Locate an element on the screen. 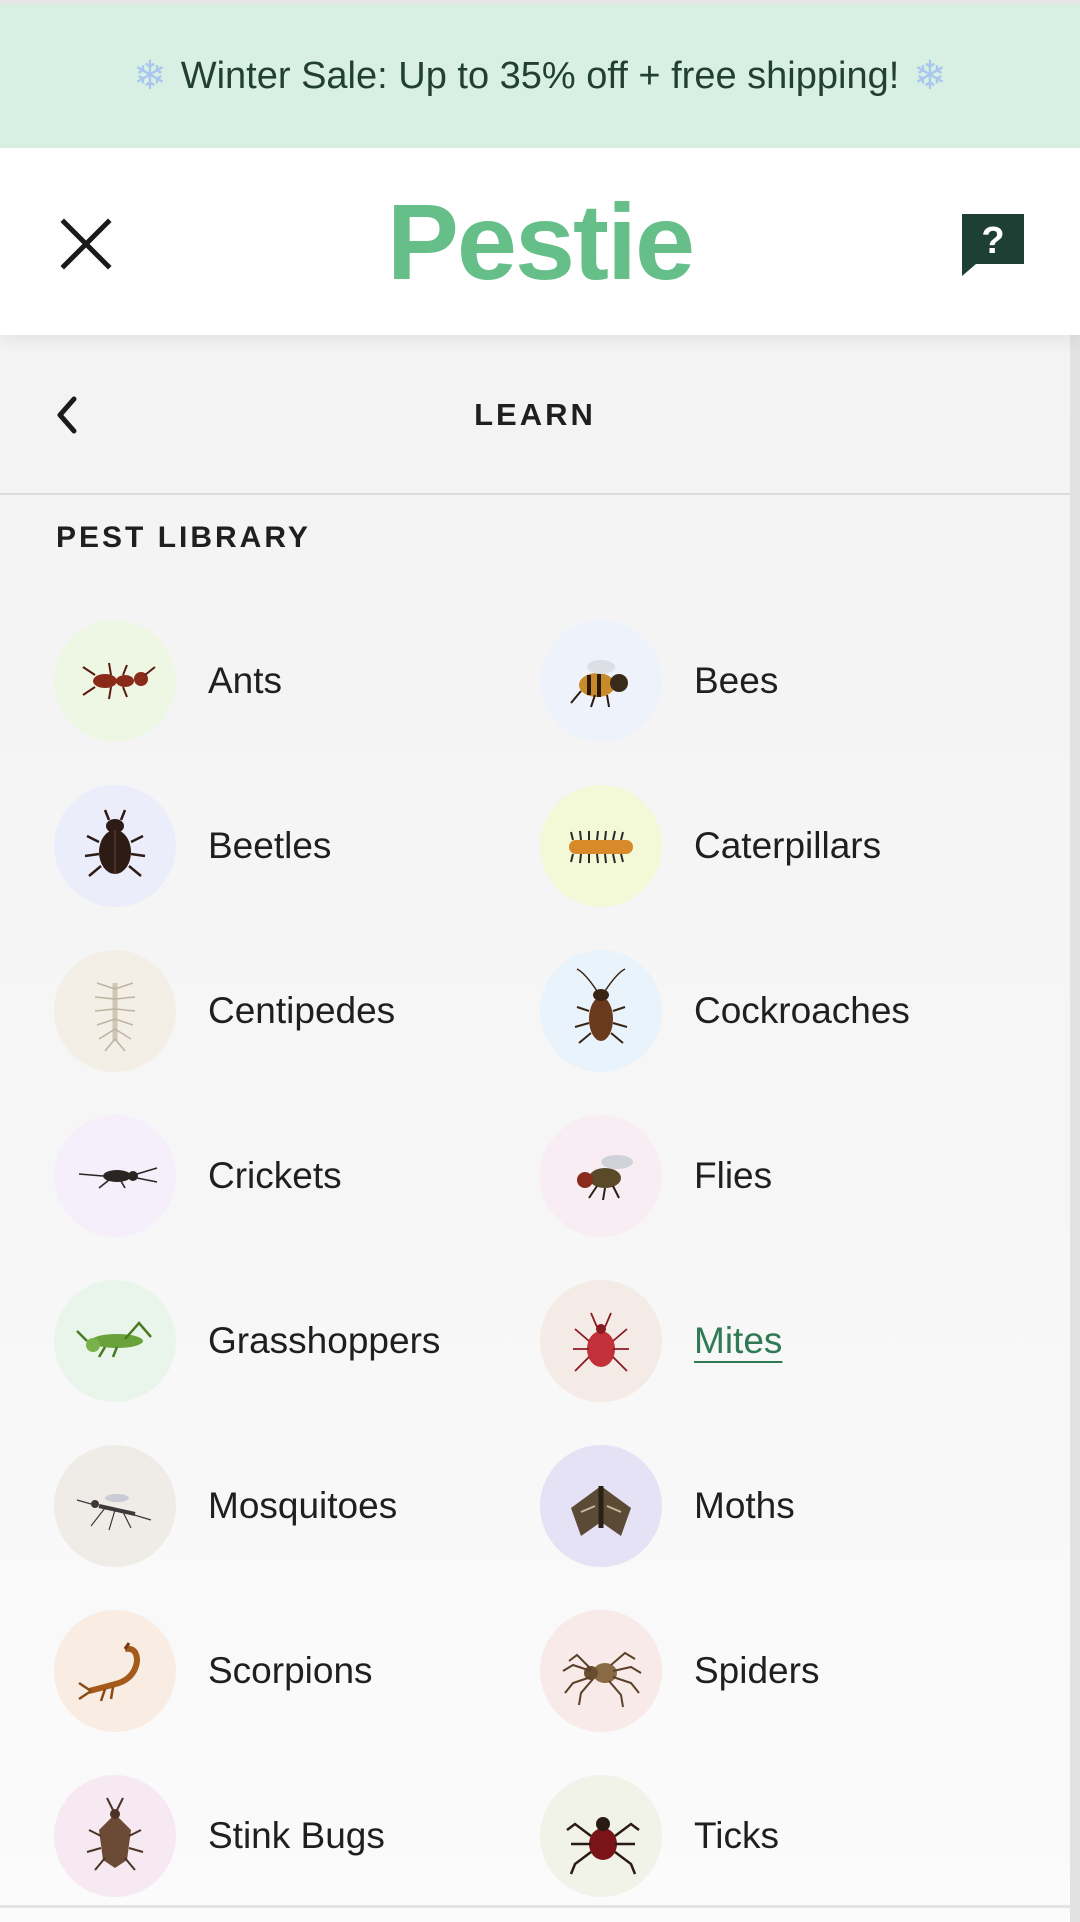 The image size is (1080, 1922). caterpillar-icon is located at coordinates (601, 846).